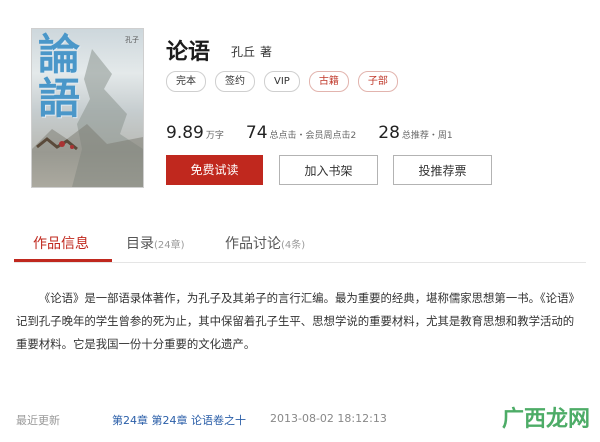 The width and height of the screenshot is (600, 442). What do you see at coordinates (389, 133) in the screenshot?
I see `recommend-count: 28` at bounding box center [389, 133].